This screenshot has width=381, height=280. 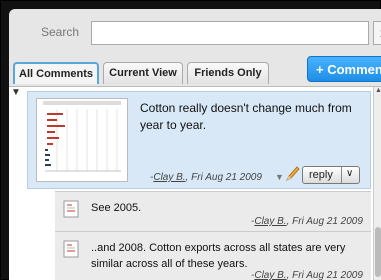 I want to click on scrollbar: ▲, so click(x=377, y=183).